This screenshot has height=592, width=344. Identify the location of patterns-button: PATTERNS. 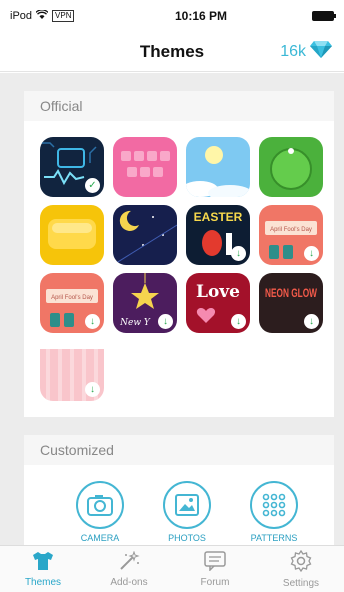
(274, 512).